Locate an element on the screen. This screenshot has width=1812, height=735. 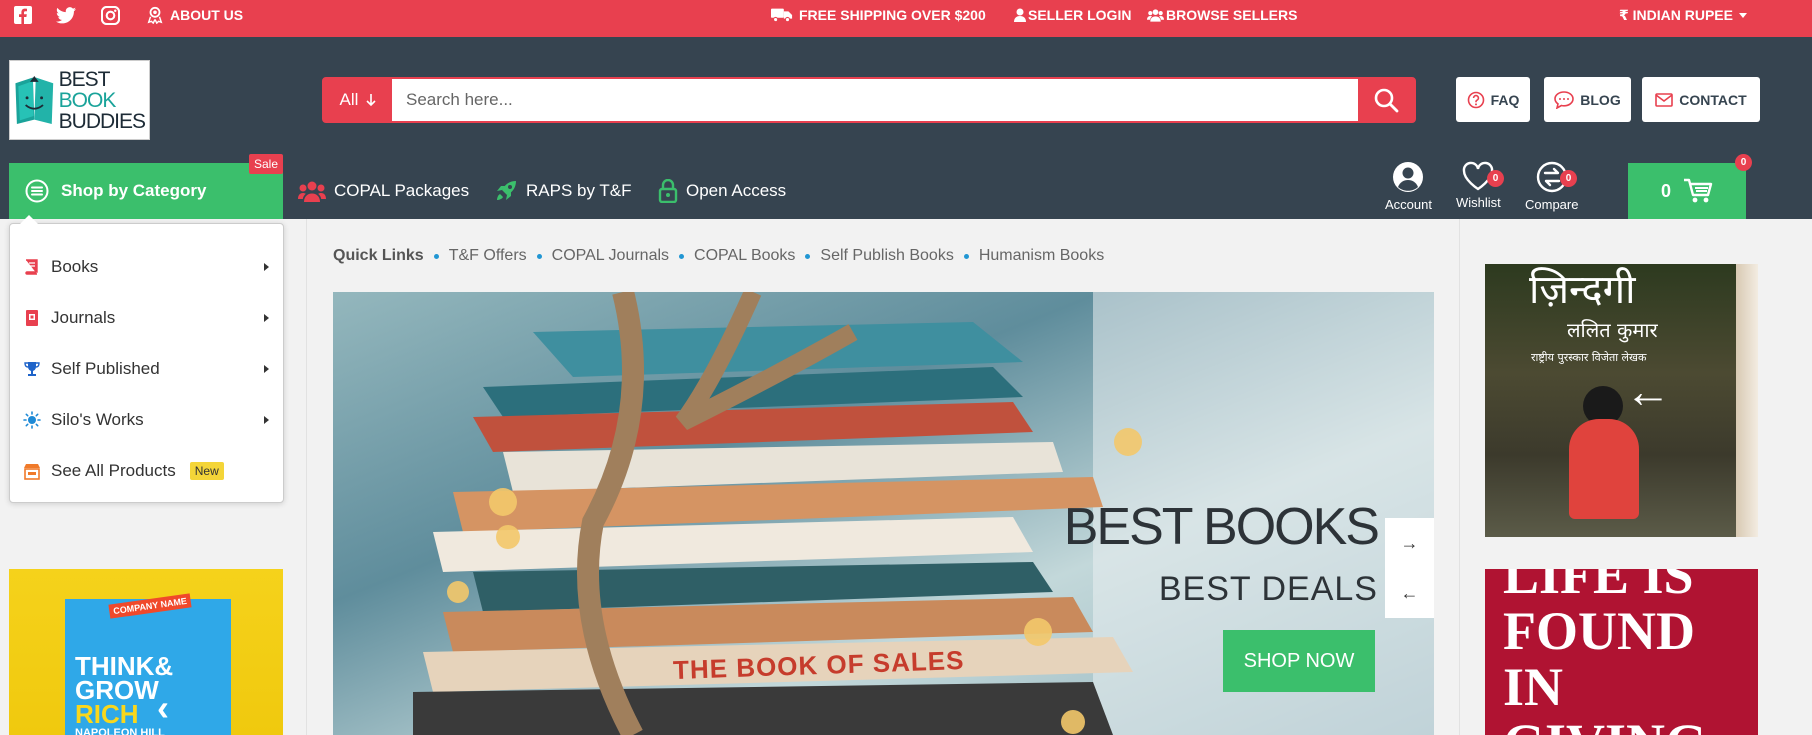
users-icon is located at coordinates (1155, 15).